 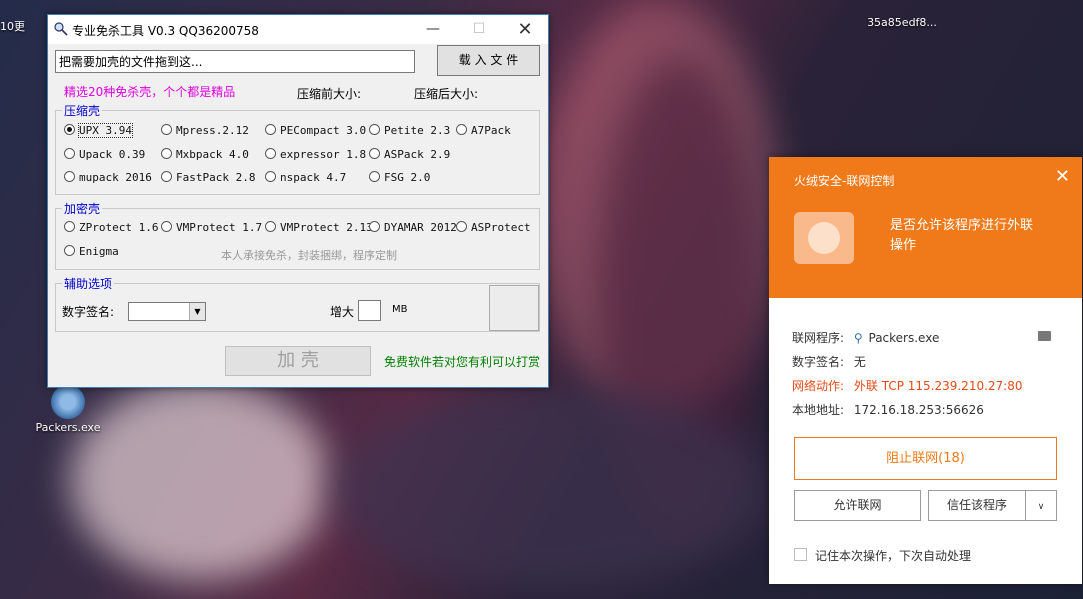 I want to click on option-mxbpack: Mxbpack 4.0, so click(x=205, y=154).